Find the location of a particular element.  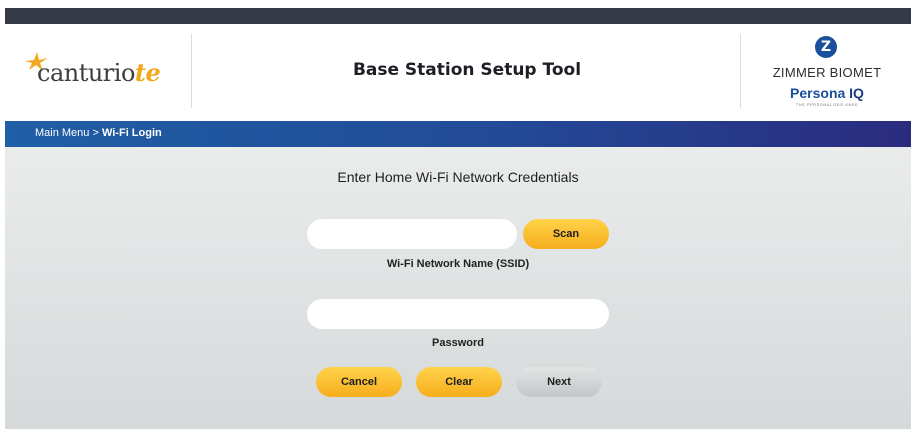

password-input is located at coordinates (458, 314).